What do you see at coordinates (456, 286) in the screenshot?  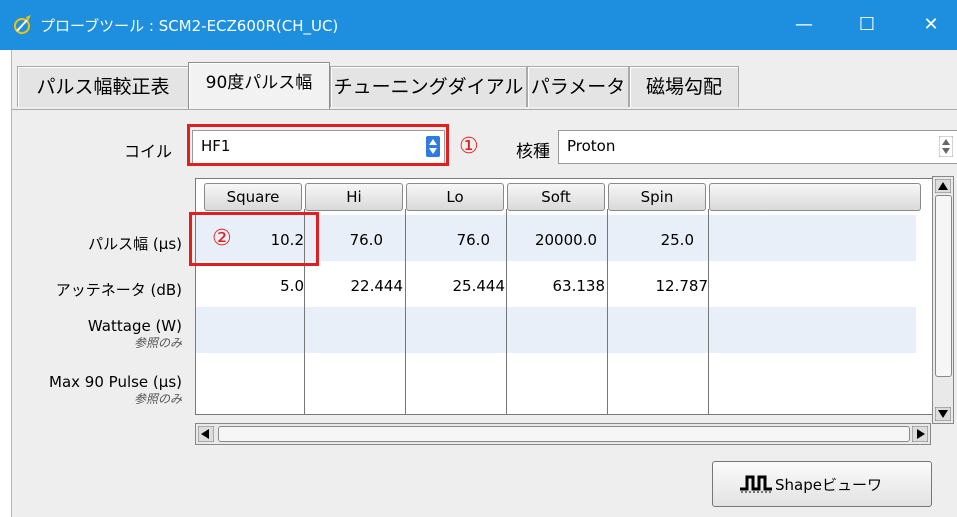 I see `cell-lo-attenuator: 25.444` at bounding box center [456, 286].